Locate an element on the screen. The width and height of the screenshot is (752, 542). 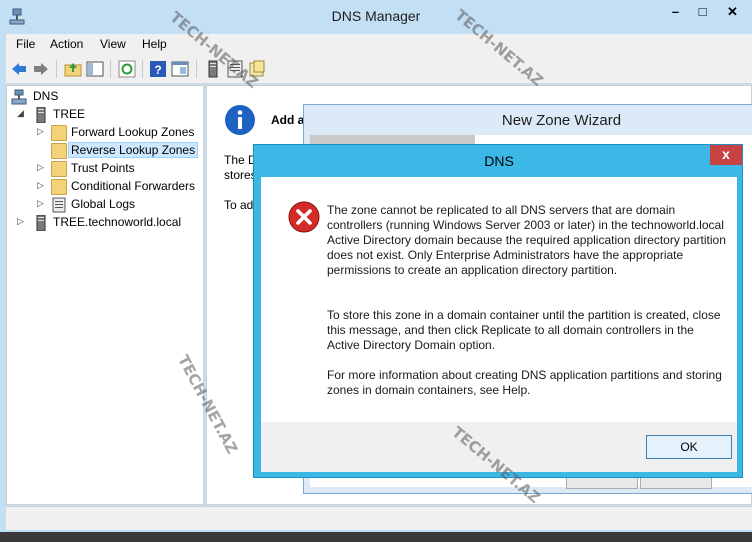
show-hide-tree-icon is located at coordinates (95, 69).